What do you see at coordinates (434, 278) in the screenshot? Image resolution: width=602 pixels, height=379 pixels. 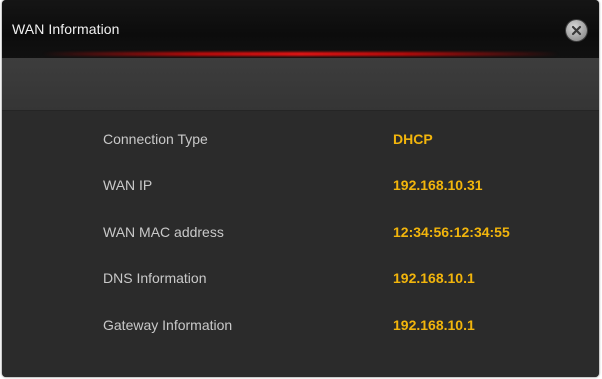 I see `dns-information-value: 192.168.10.1` at bounding box center [434, 278].